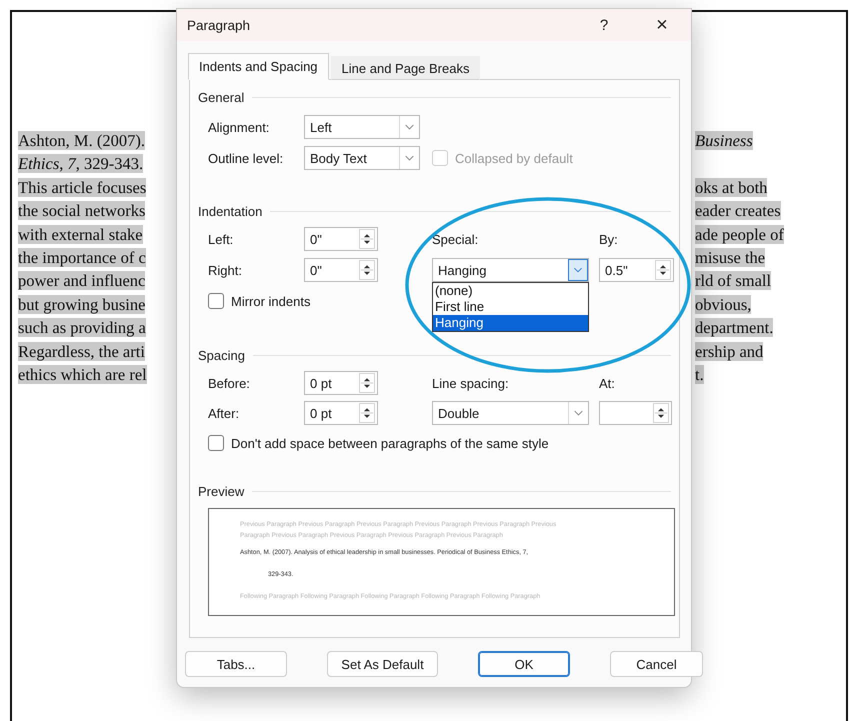  Describe the element at coordinates (82, 257) in the screenshot. I see `document-text: the importance of c` at that location.